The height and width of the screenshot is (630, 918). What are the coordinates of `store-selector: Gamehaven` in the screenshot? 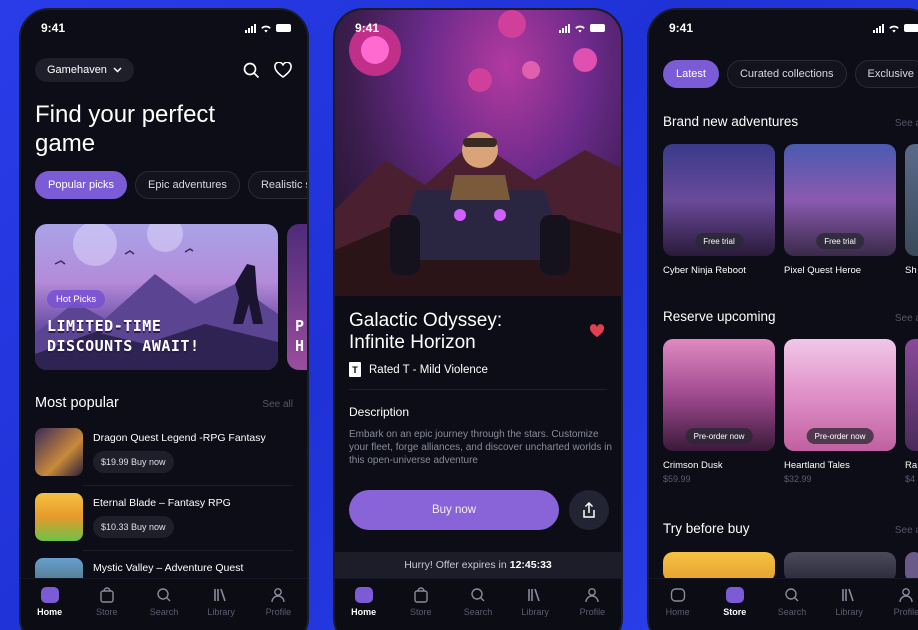 It's located at (84, 70).